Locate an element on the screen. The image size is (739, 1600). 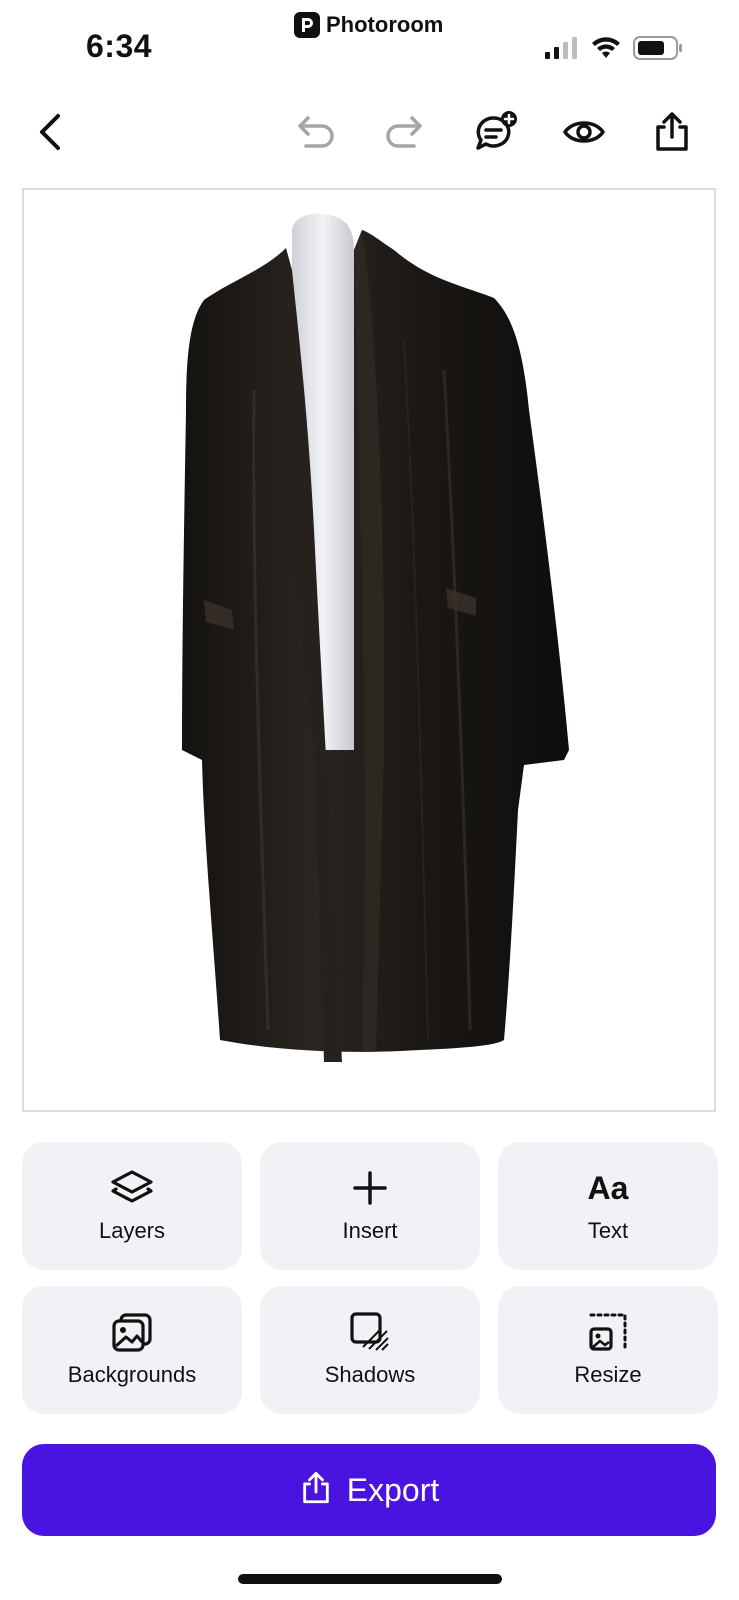
undo-button is located at coordinates (316, 132).